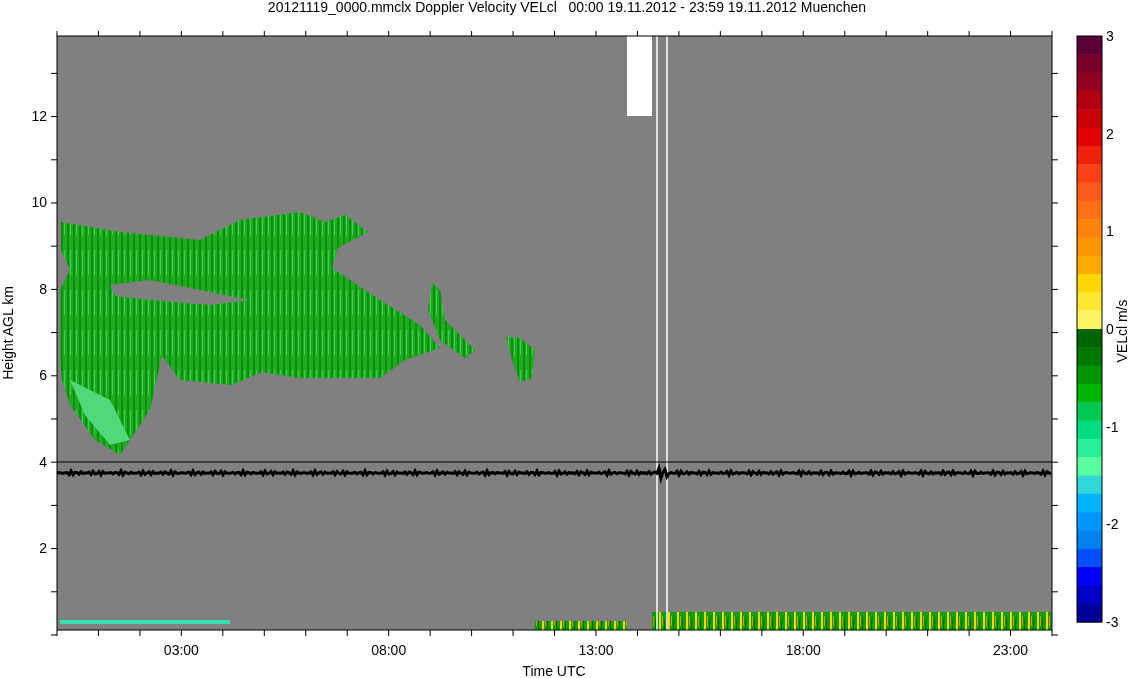 The width and height of the screenshot is (1135, 678). I want to click on colorbar-tick-label: 1, so click(1110, 231).